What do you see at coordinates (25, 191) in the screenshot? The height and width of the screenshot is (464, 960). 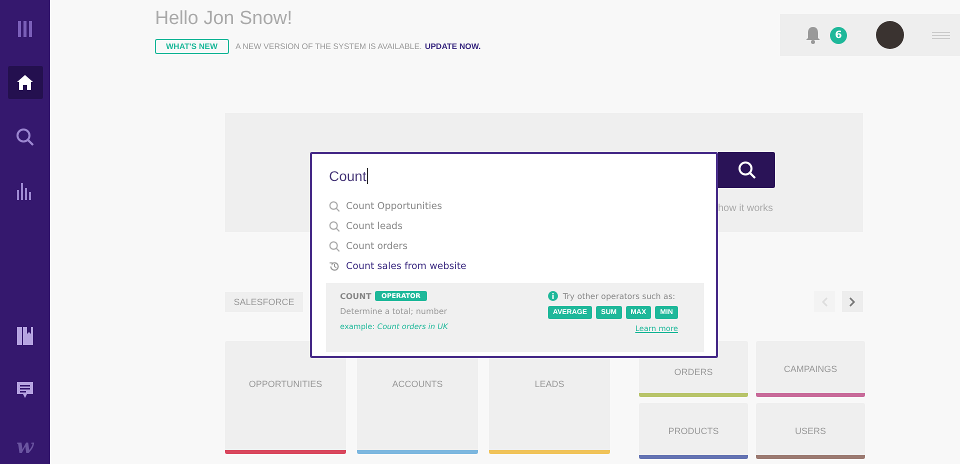 I see `bar-chart-icon` at bounding box center [25, 191].